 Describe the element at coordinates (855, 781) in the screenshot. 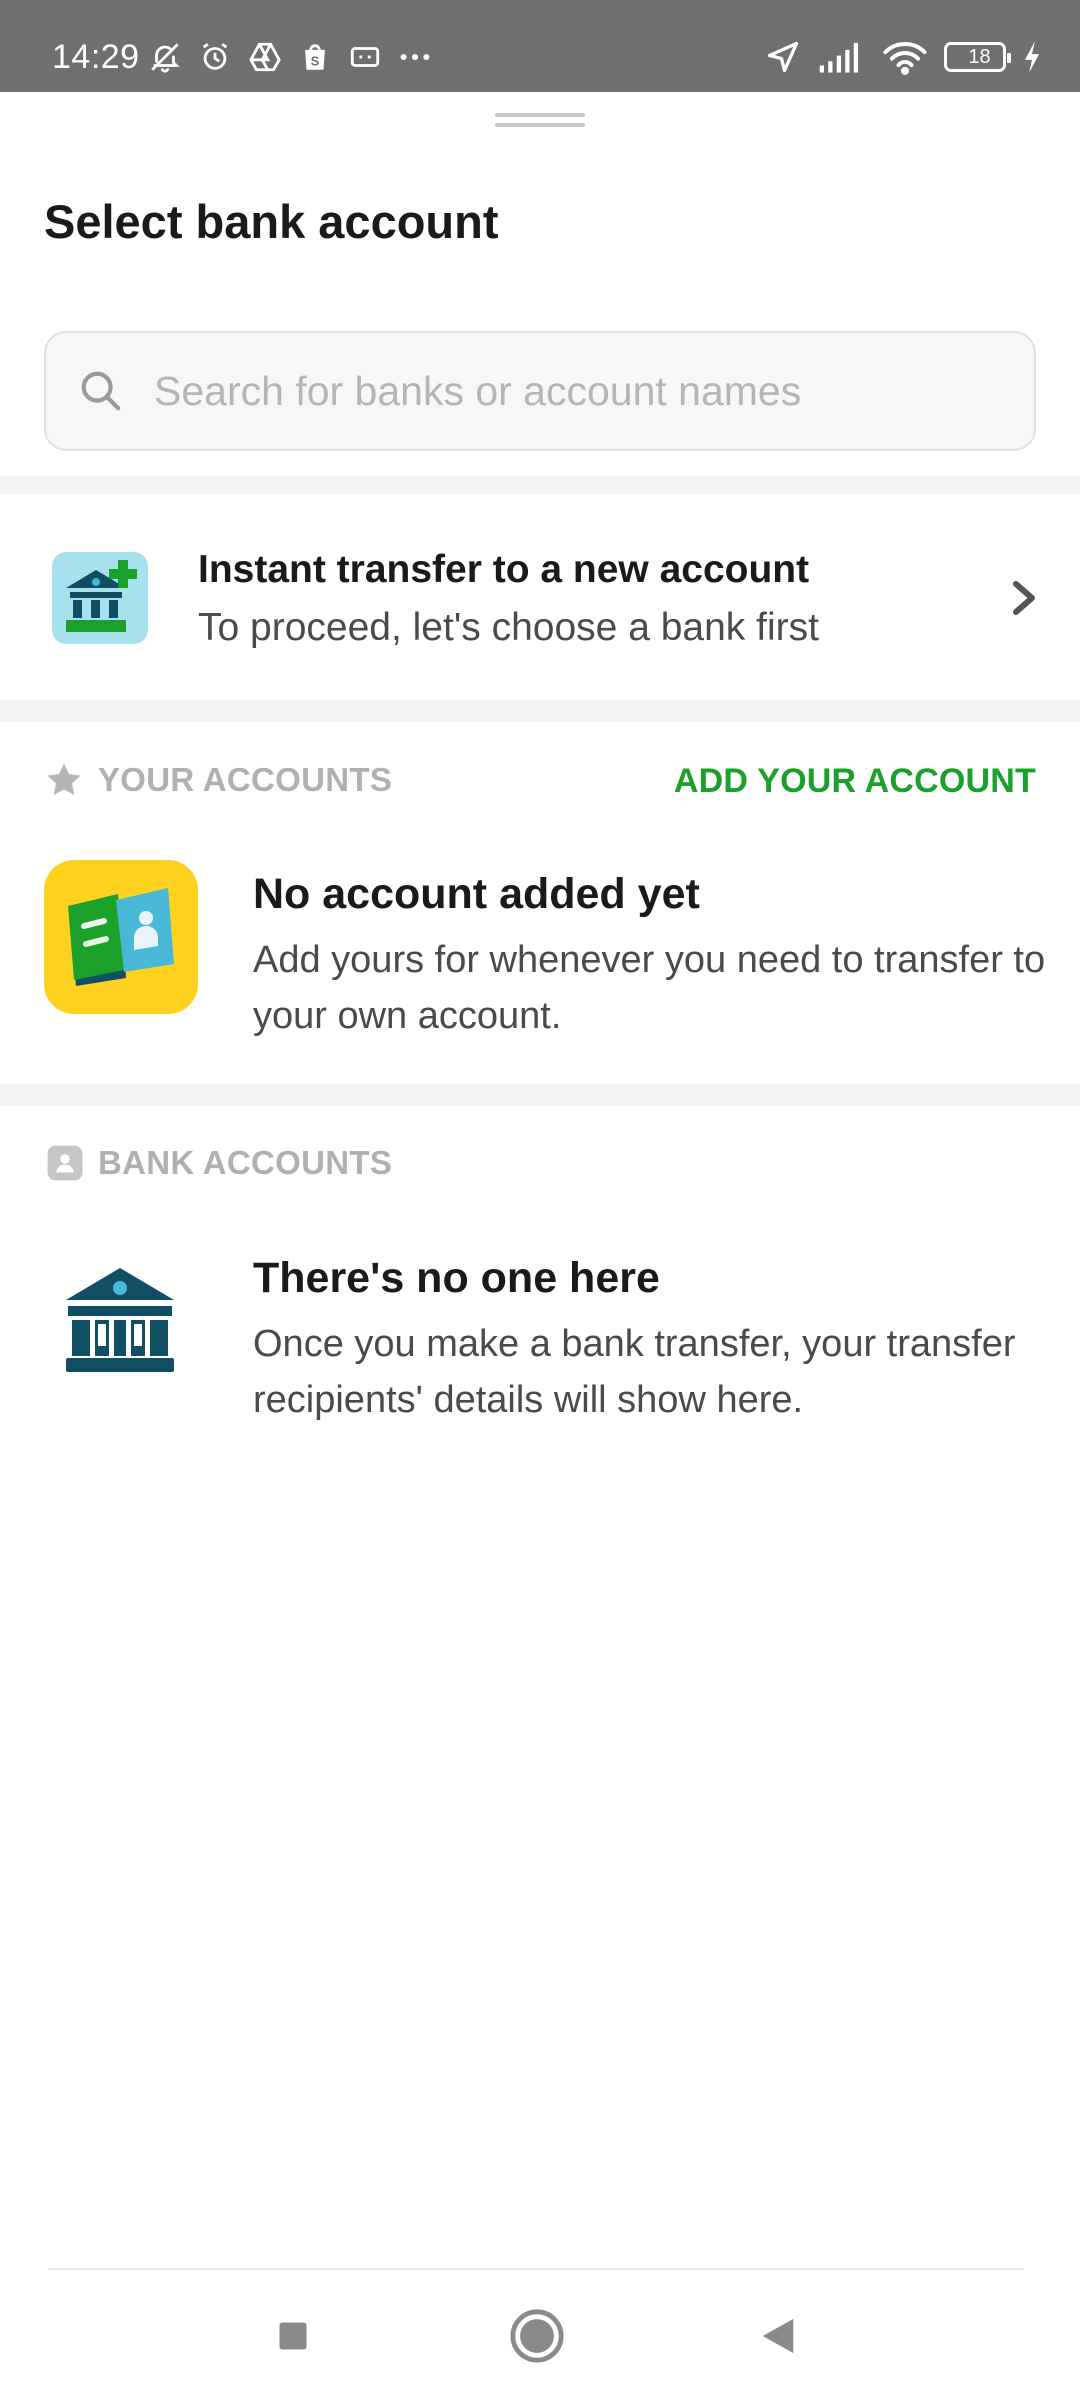

I see `add-your-account-button: ADD YOUR ACCOUNT` at that location.